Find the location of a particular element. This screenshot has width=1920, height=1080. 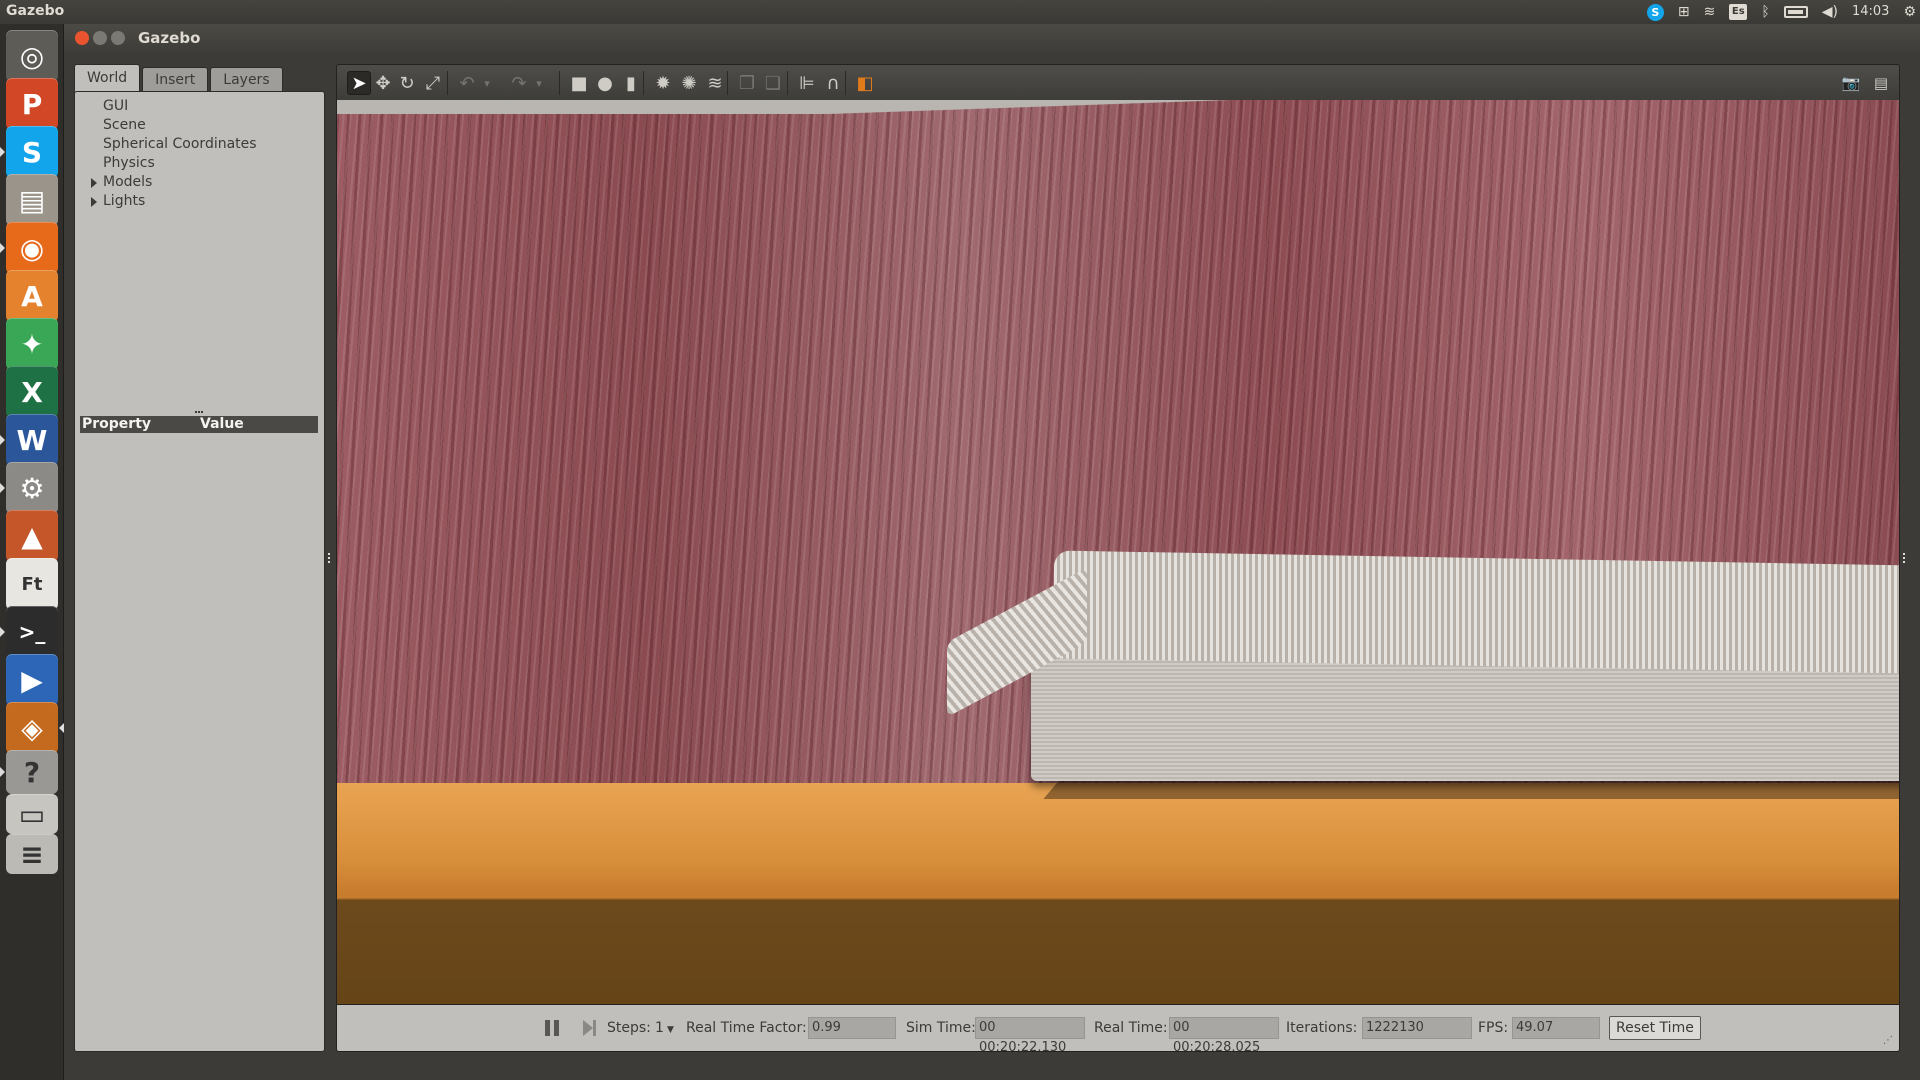

minimize-window-button is located at coordinates (100, 38).